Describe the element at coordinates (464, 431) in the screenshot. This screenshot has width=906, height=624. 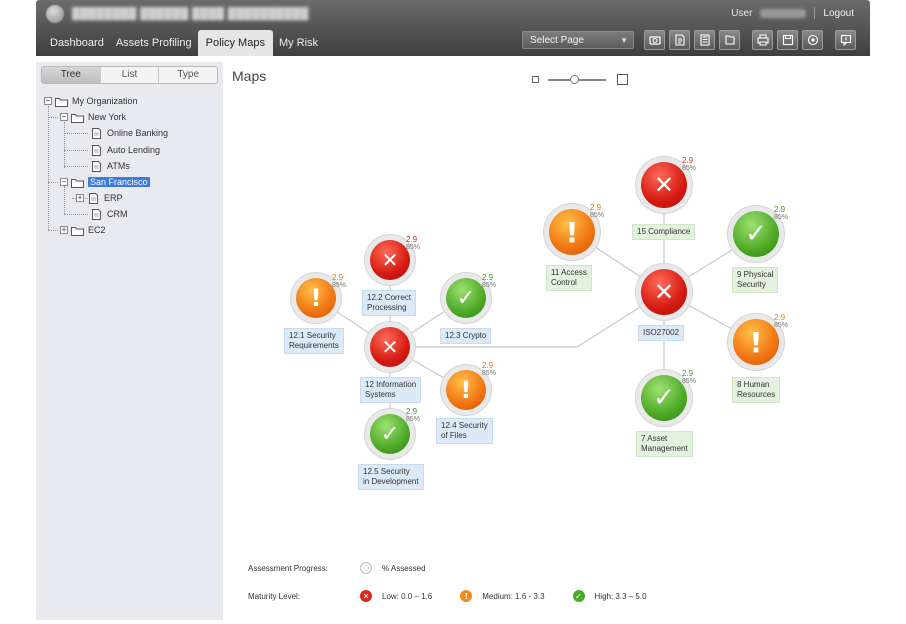
I see `node-label: 12.4 Security of Files` at that location.